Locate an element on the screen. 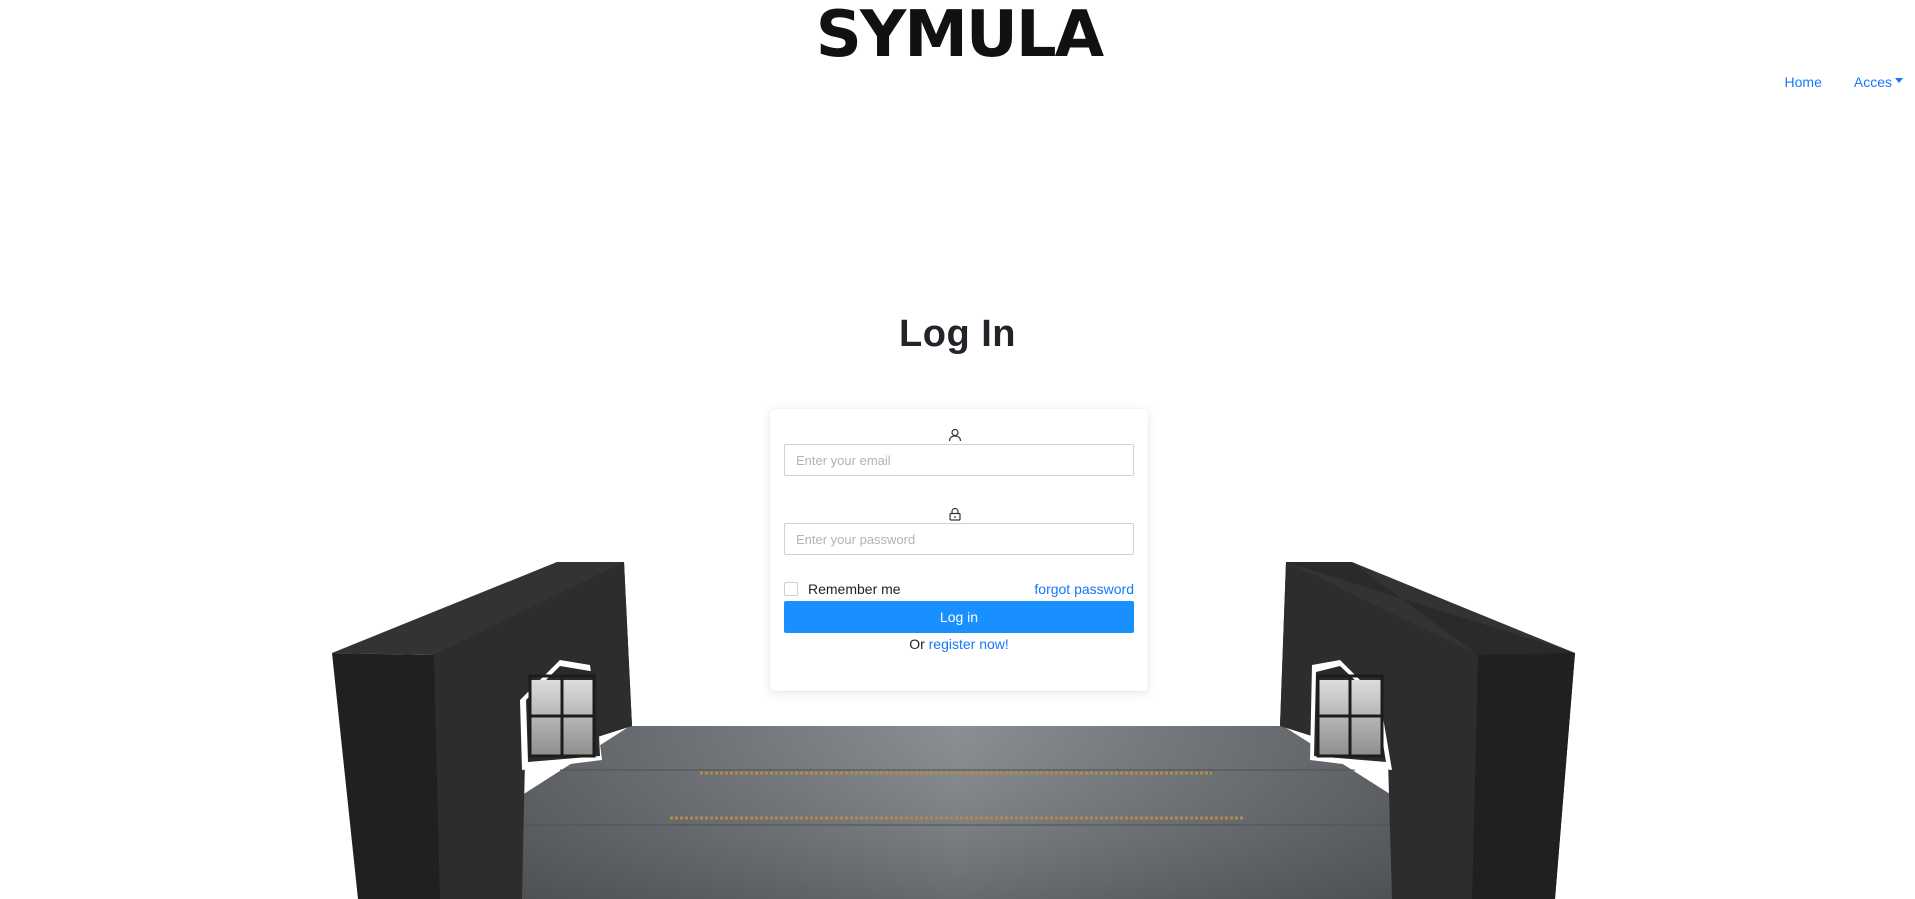 The image size is (1915, 899). nav-home-link: Home is located at coordinates (1803, 82).